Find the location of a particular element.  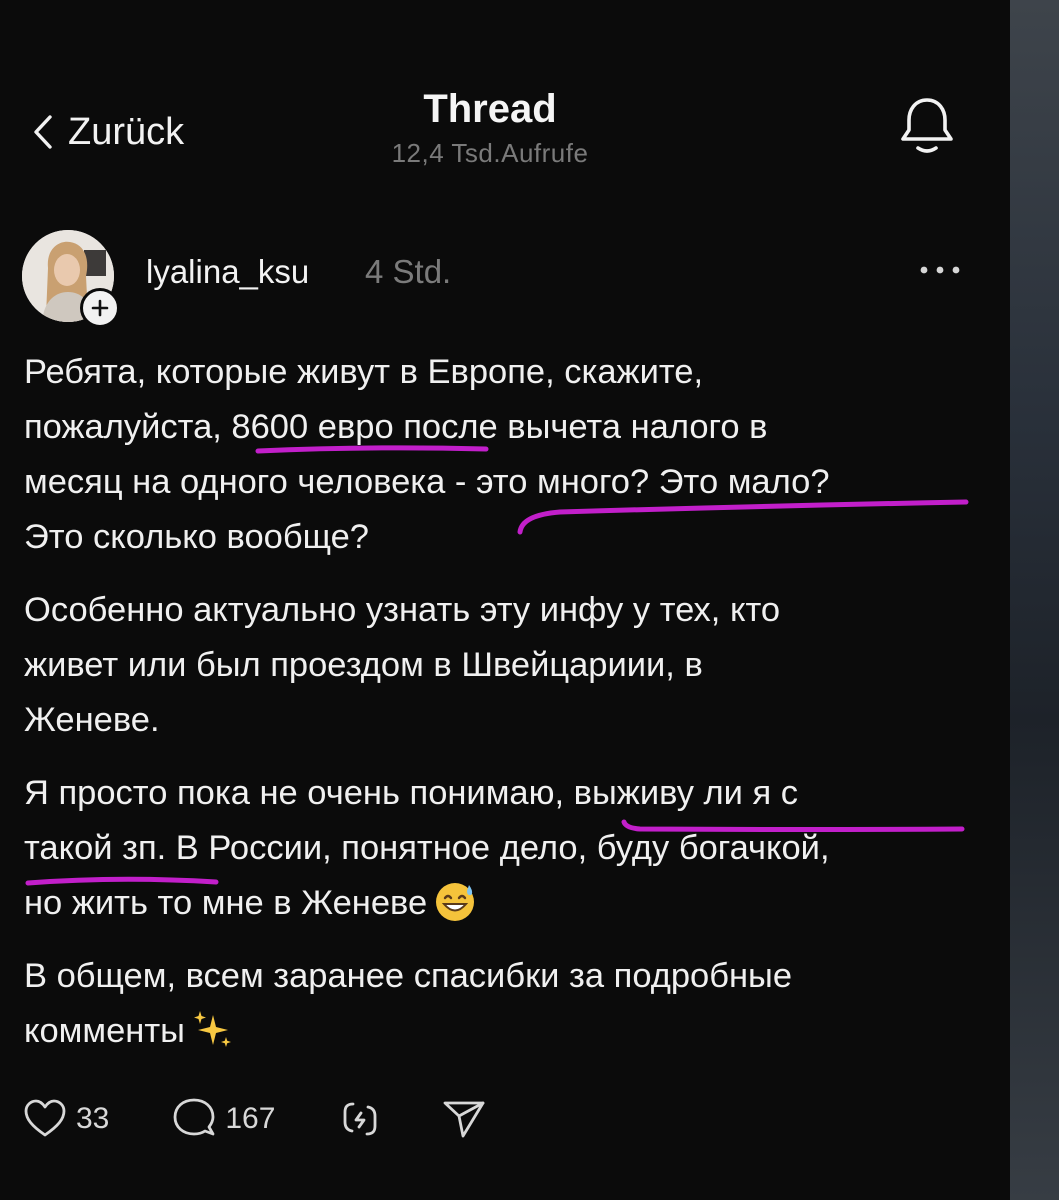

plus-icon is located at coordinates (100, 308).